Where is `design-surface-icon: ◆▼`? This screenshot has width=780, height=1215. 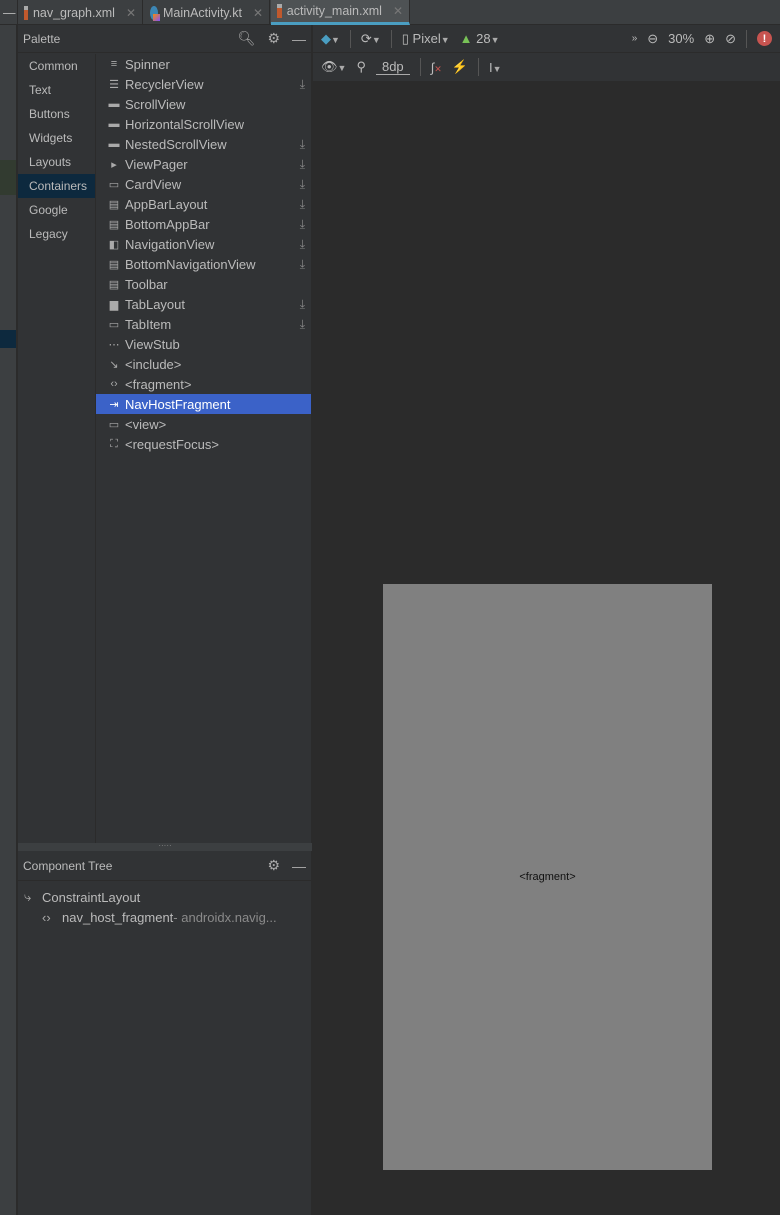 design-surface-icon: ◆▼ is located at coordinates (330, 39).